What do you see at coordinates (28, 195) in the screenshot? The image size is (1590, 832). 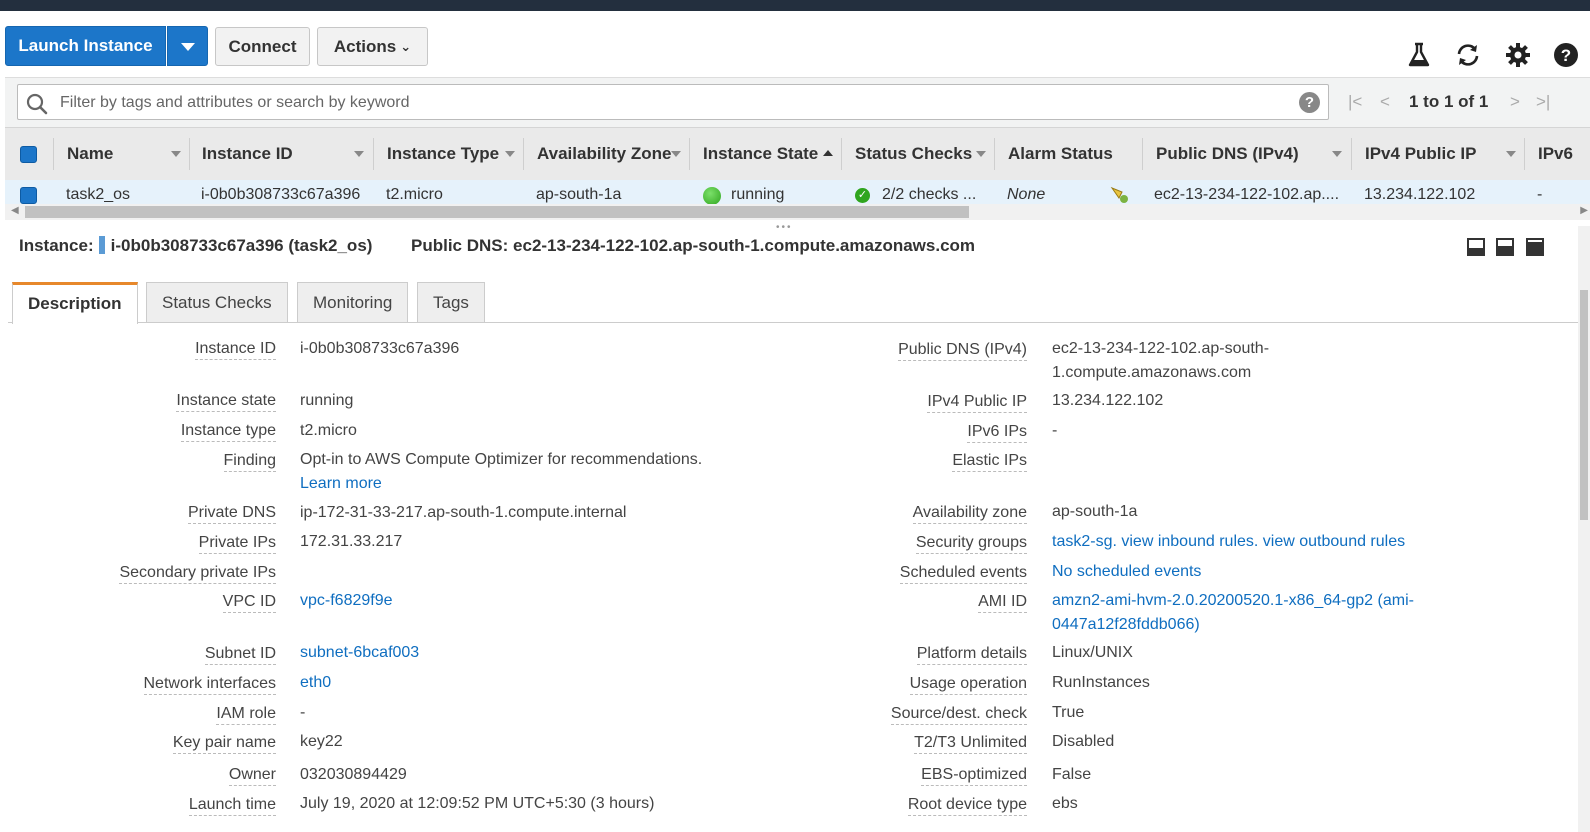 I see `row-checkbox` at bounding box center [28, 195].